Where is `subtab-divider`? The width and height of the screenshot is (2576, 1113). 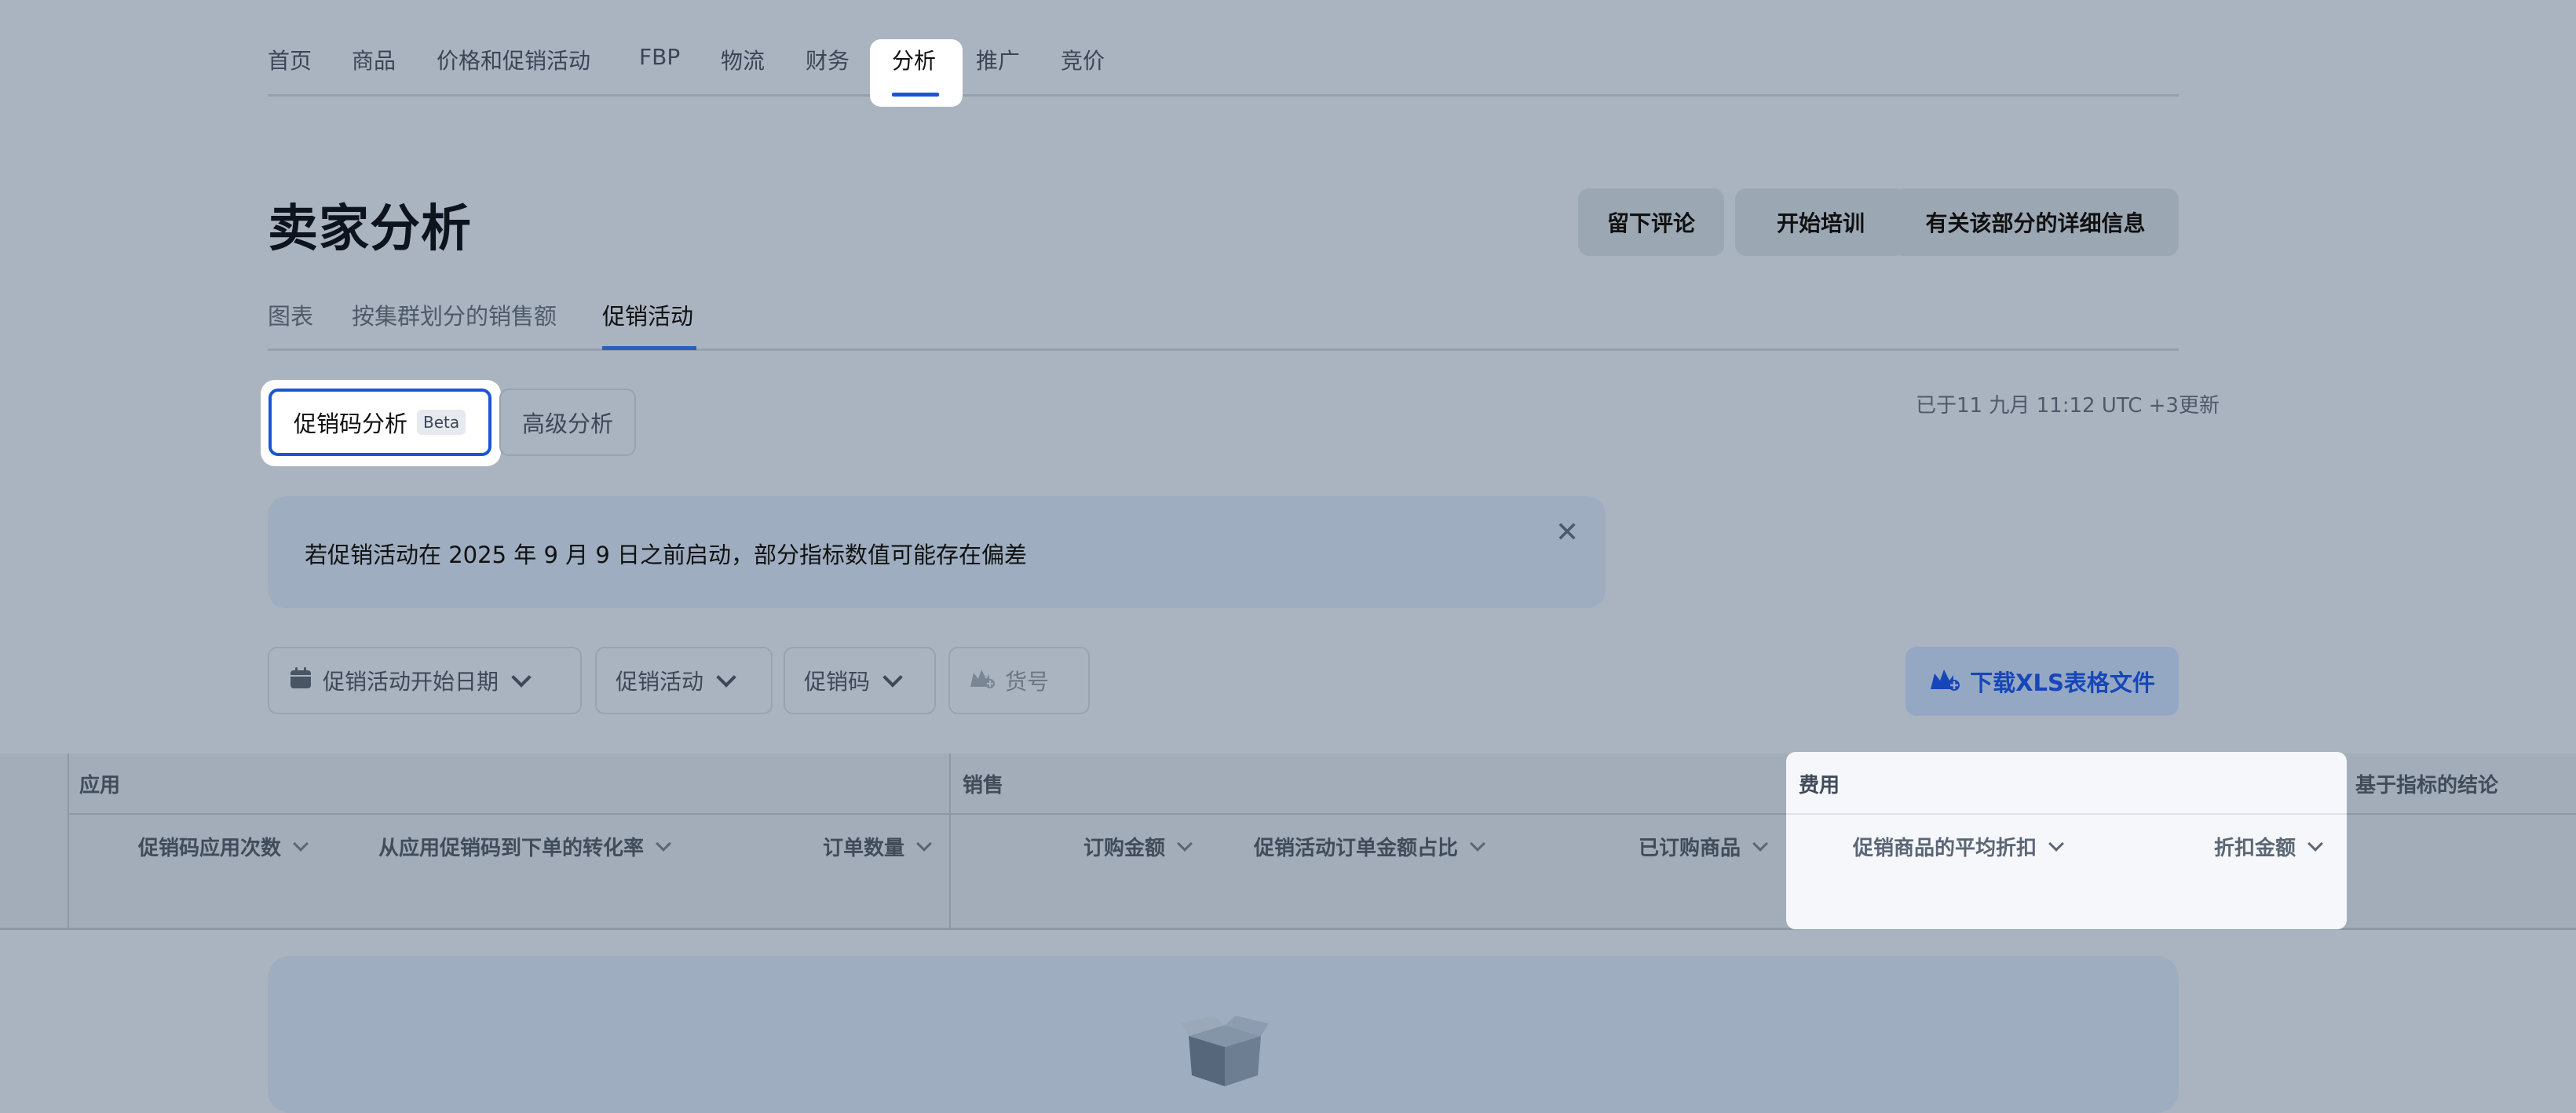
subtab-divider is located at coordinates (1223, 349).